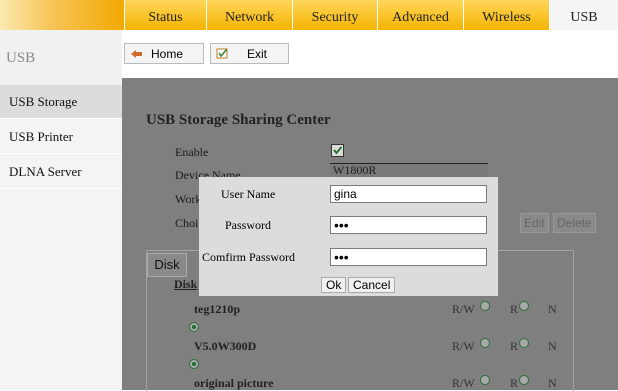 This screenshot has height=391, width=618. I want to click on home-button-label: Home, so click(167, 54).